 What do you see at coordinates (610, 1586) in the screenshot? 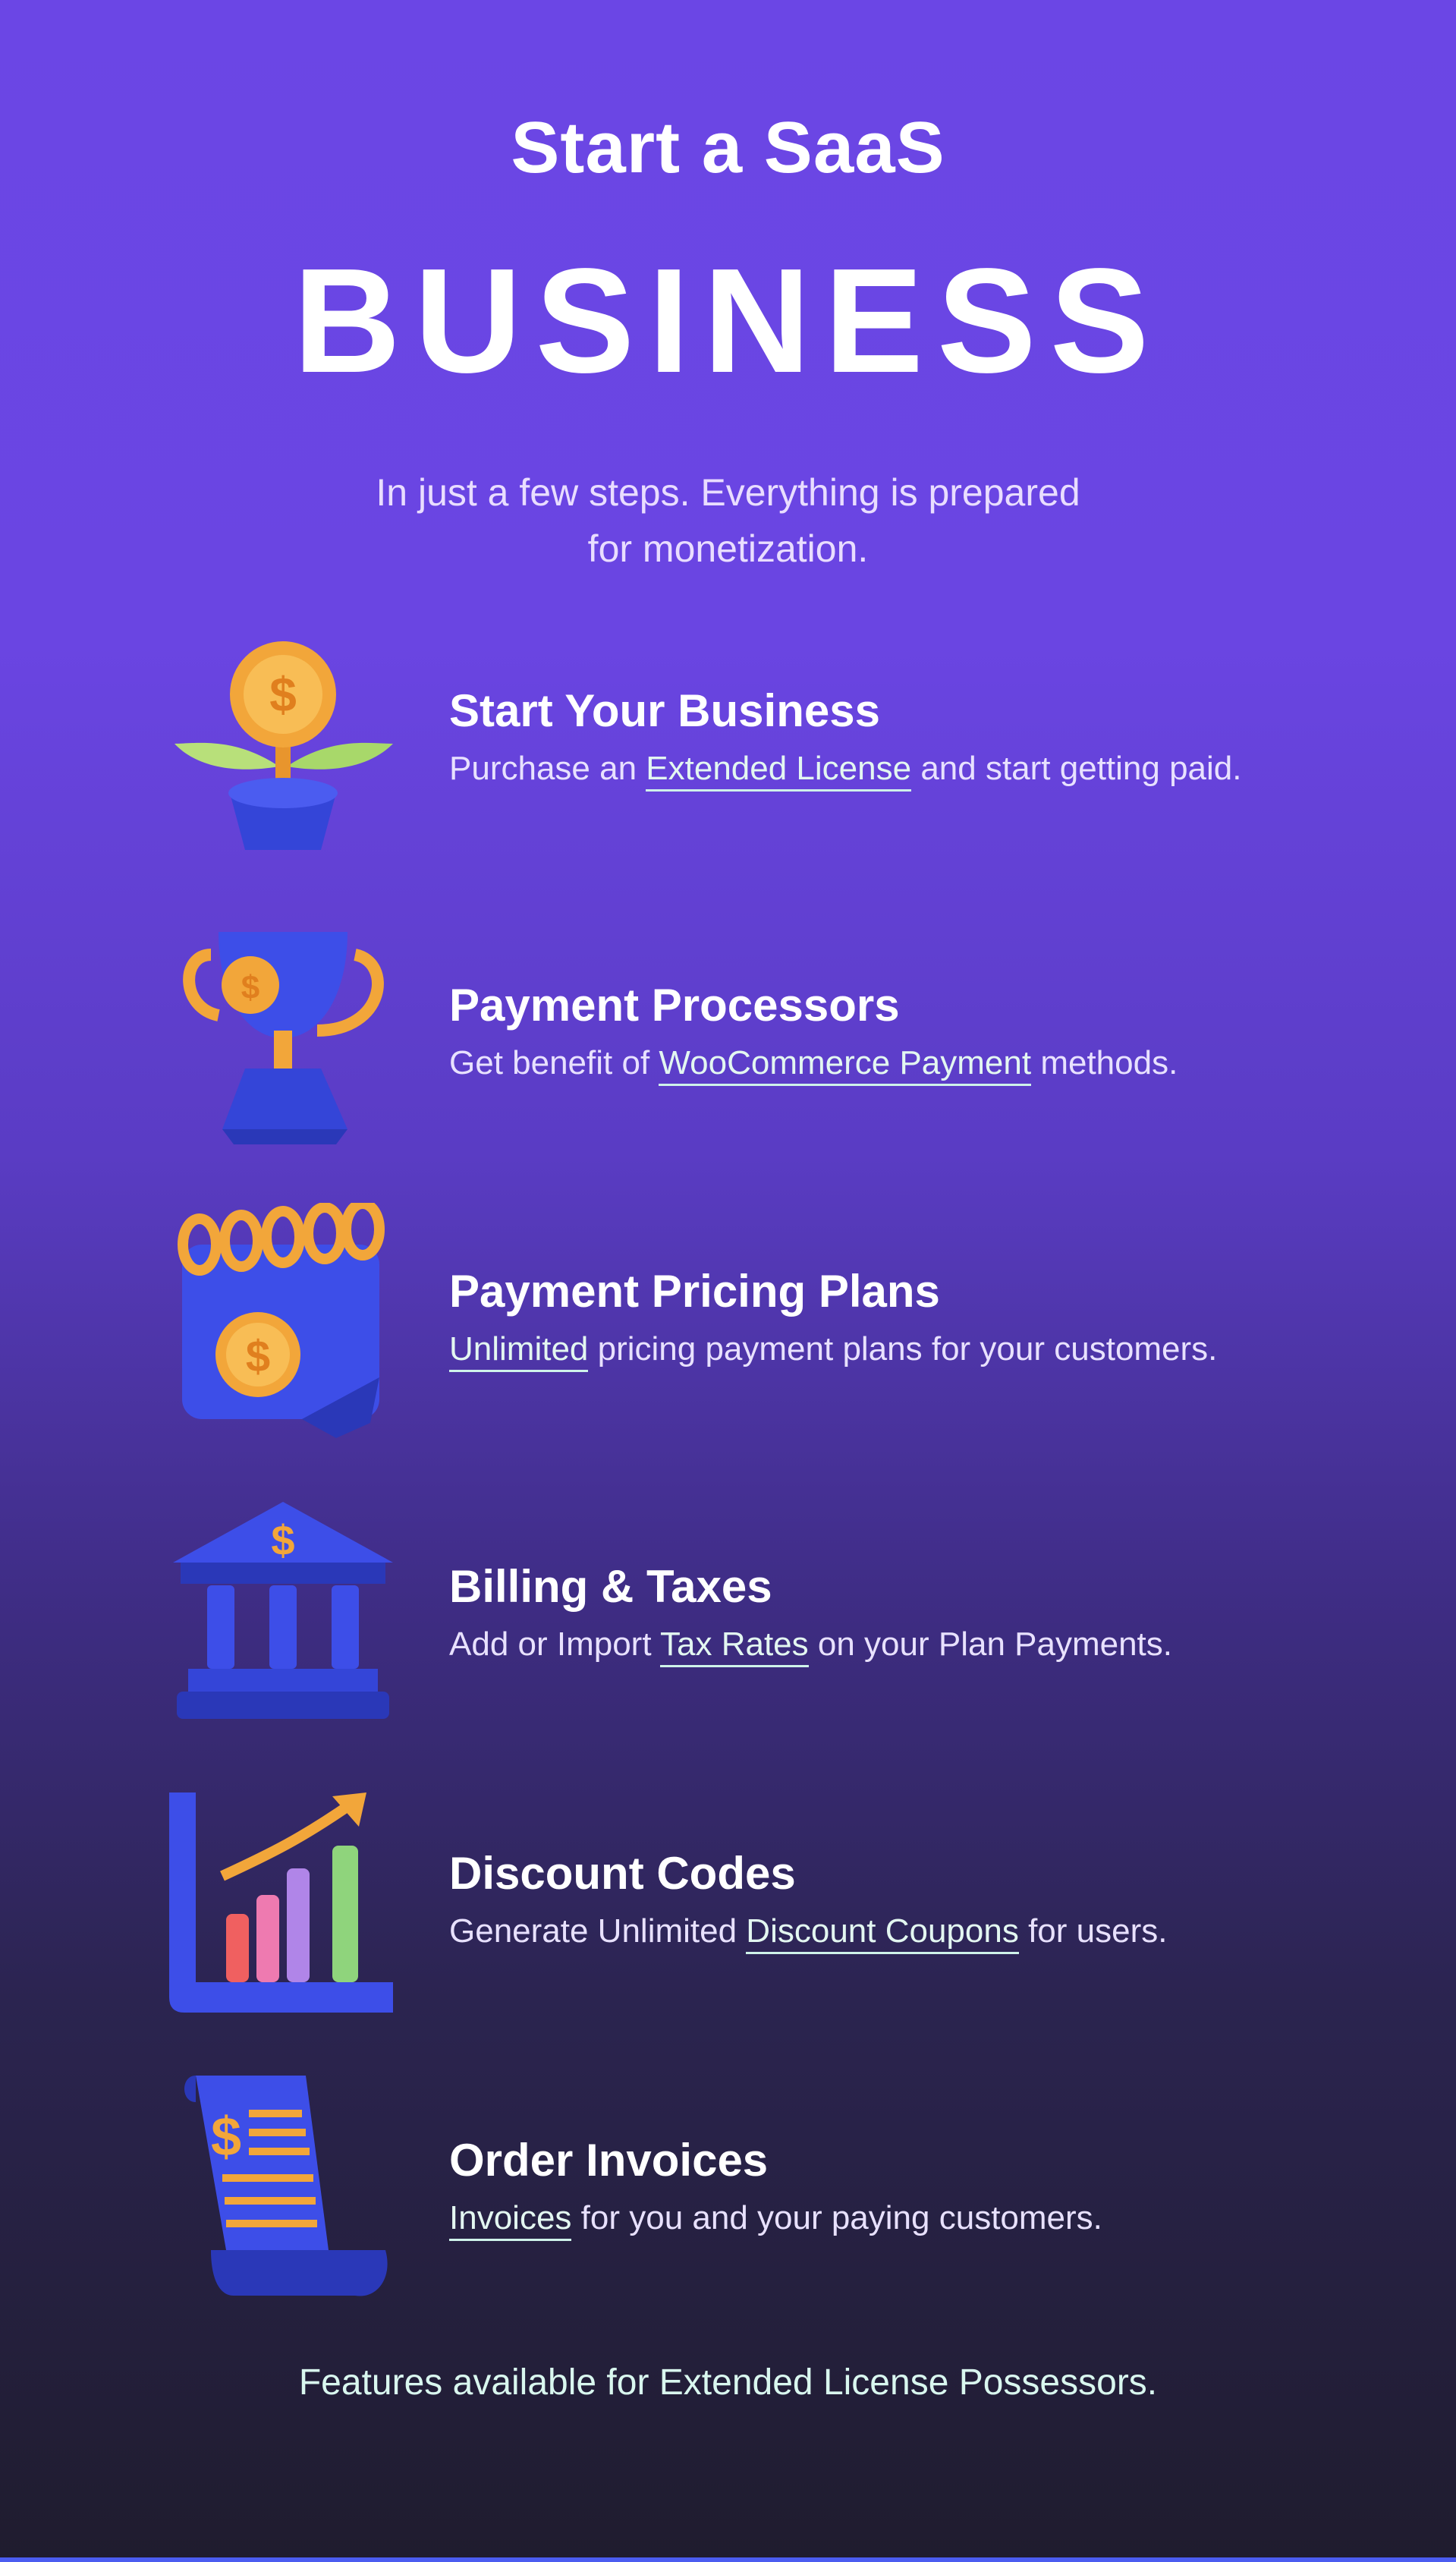
I see `feature-title: Billing & Taxes` at bounding box center [610, 1586].